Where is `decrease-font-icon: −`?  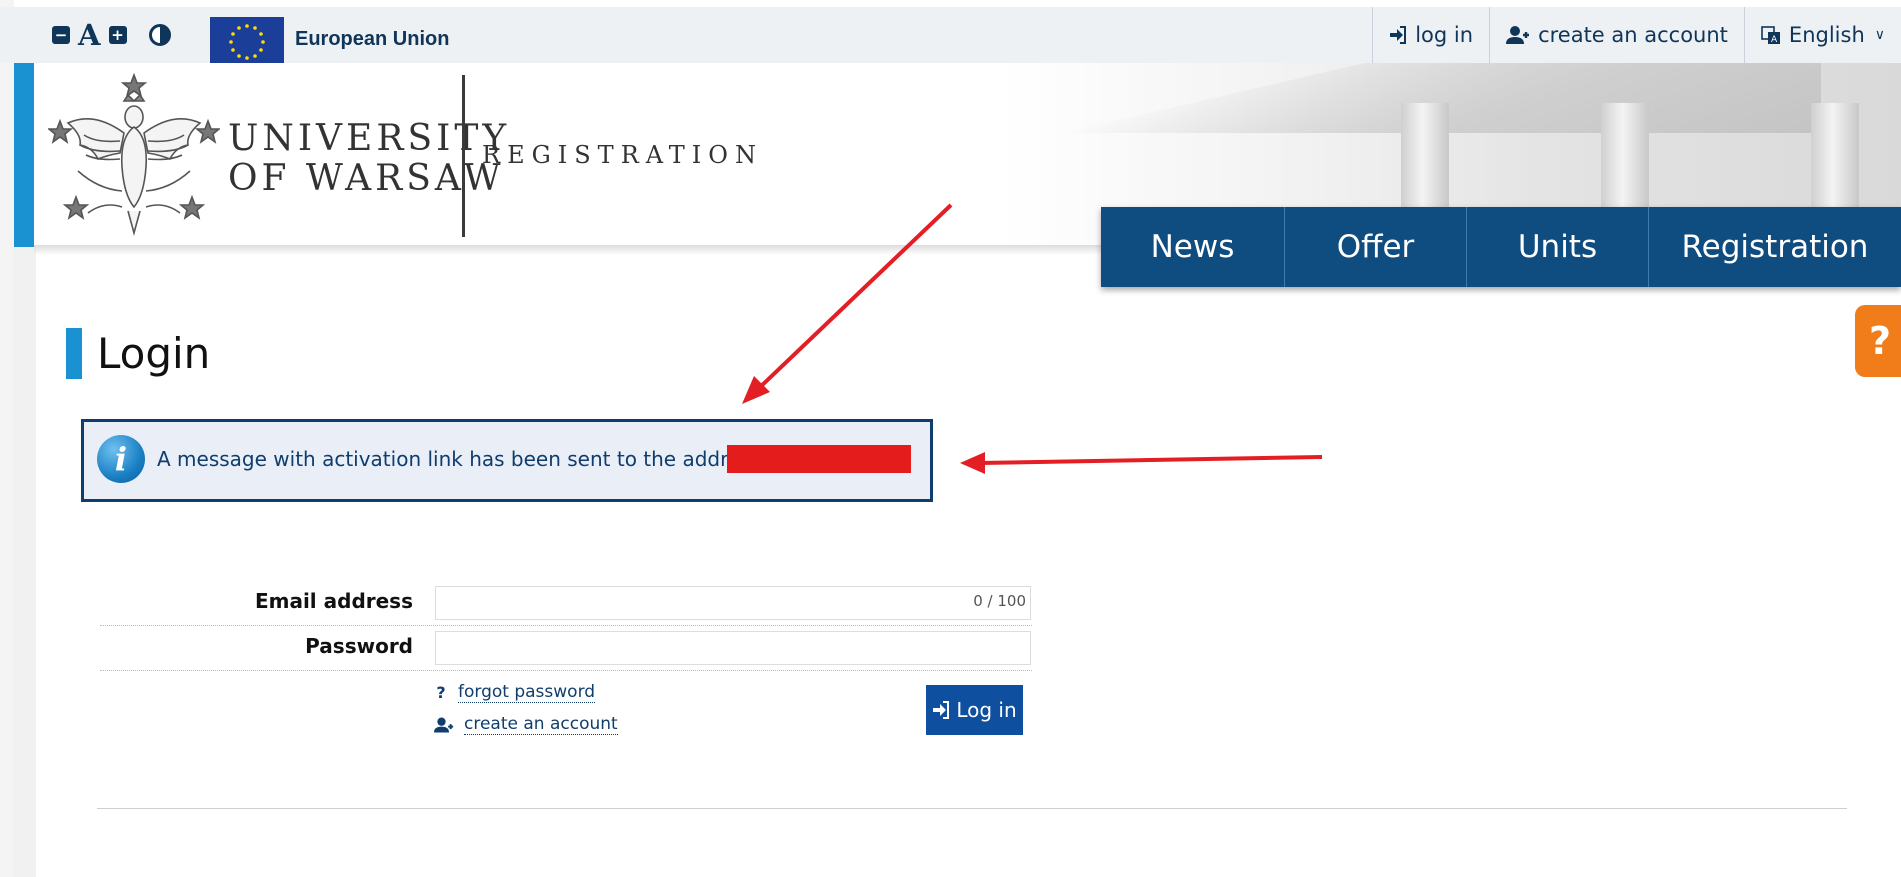 decrease-font-icon: − is located at coordinates (61, 35).